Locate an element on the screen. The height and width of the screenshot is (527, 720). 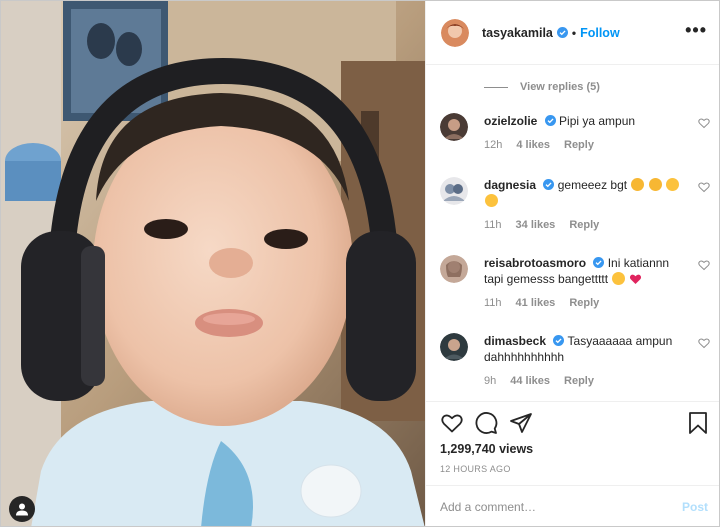
save-bookmark-icon is located at coordinates (698, 423).